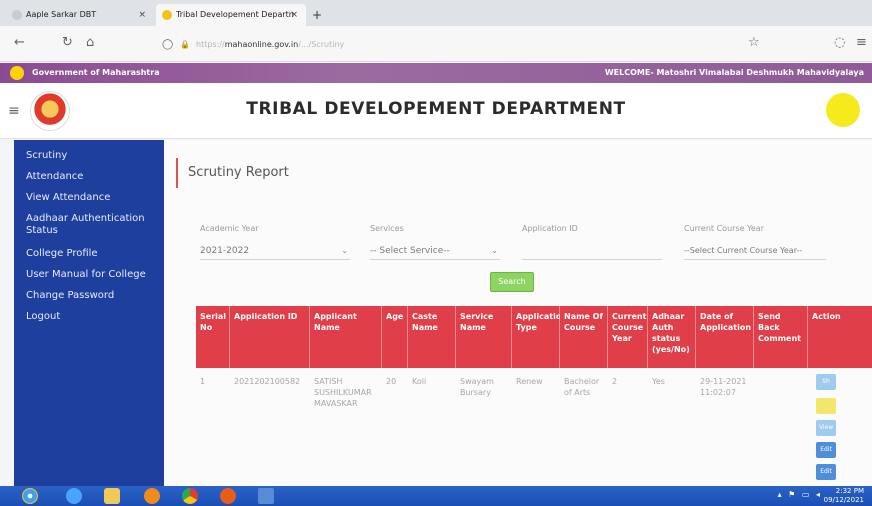 The height and width of the screenshot is (506, 872). I want to click on browser-tab-tribal: Tribal Developement Departn ×, so click(231, 15).